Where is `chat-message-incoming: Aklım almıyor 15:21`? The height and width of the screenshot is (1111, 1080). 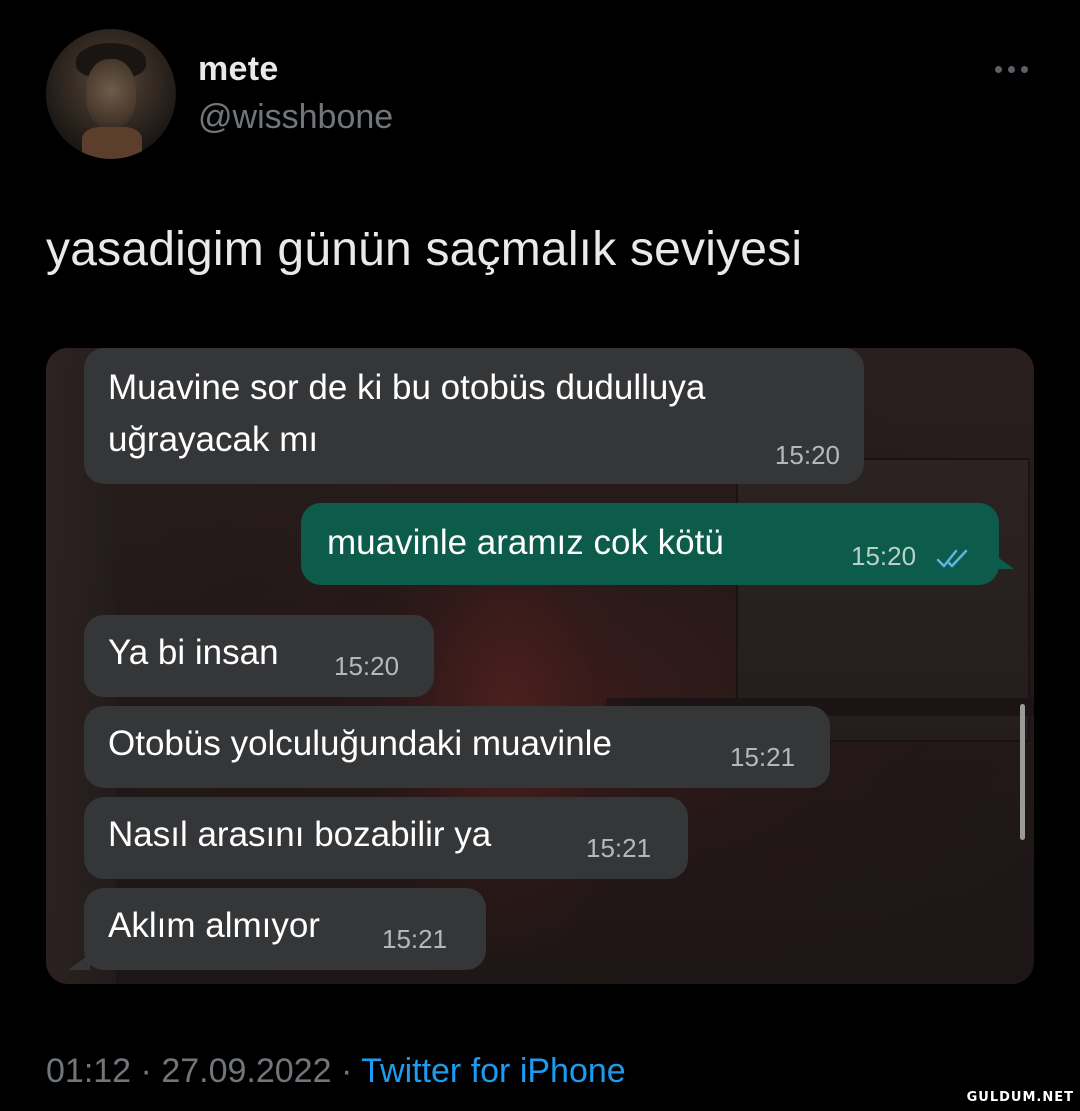
chat-message-incoming: Aklım almıyor 15:21 is located at coordinates (285, 929).